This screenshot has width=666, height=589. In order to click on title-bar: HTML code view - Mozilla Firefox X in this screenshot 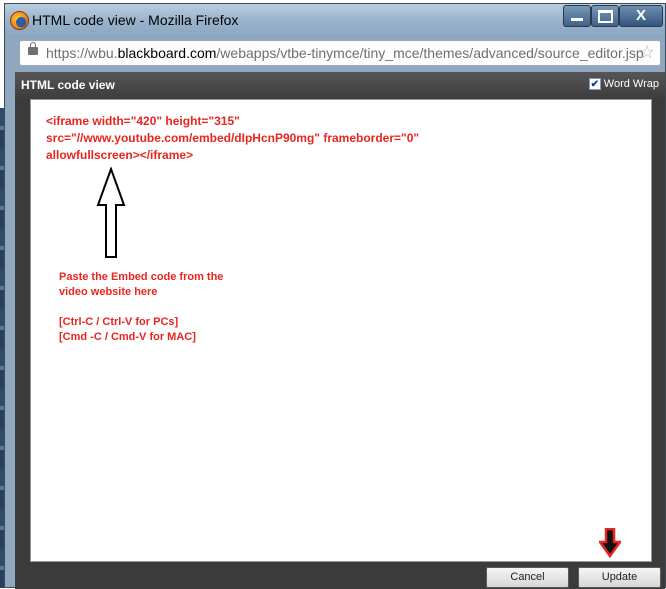, I will do `click(335, 21)`.